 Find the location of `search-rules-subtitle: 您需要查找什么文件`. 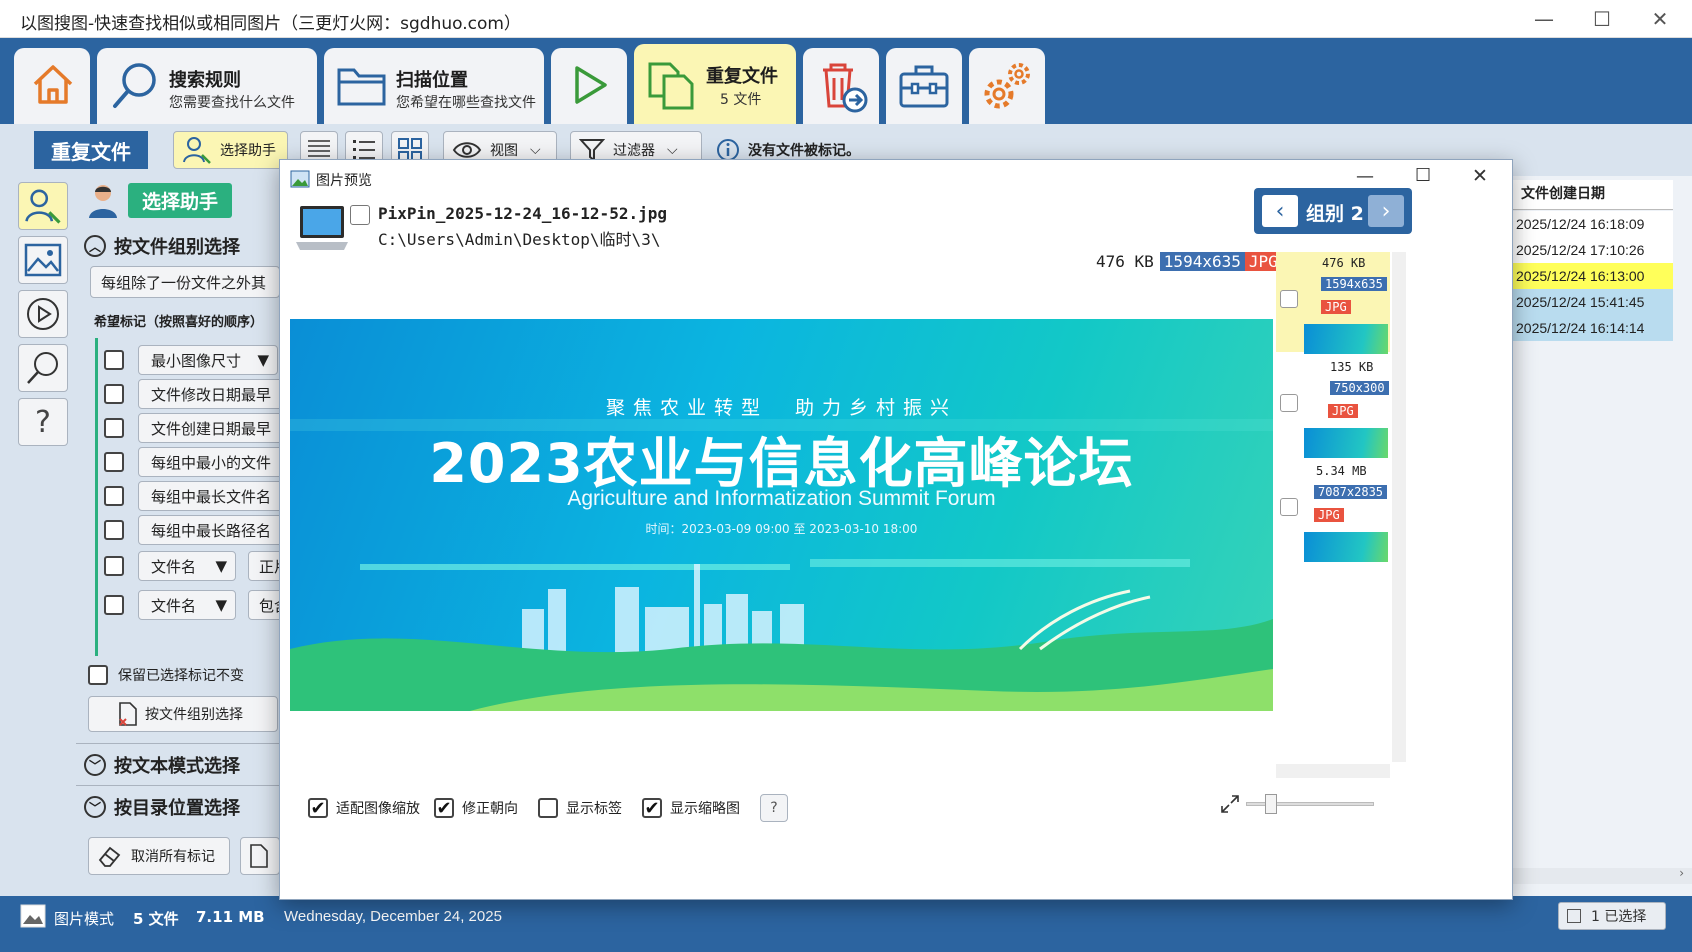

search-rules-subtitle: 您需要查找什么文件 is located at coordinates (232, 103).